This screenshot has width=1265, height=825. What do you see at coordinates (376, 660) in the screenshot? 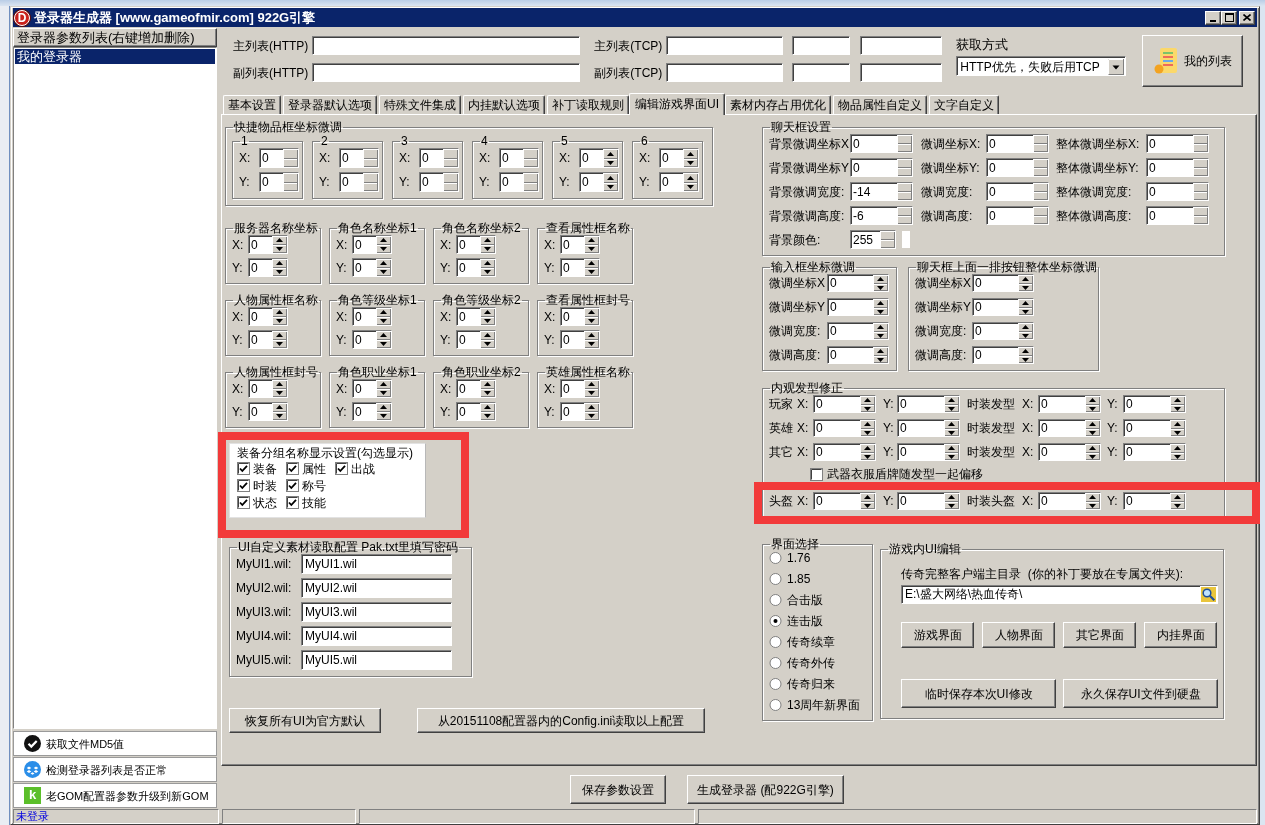
I see `text-field: MyUI5.wil` at bounding box center [376, 660].